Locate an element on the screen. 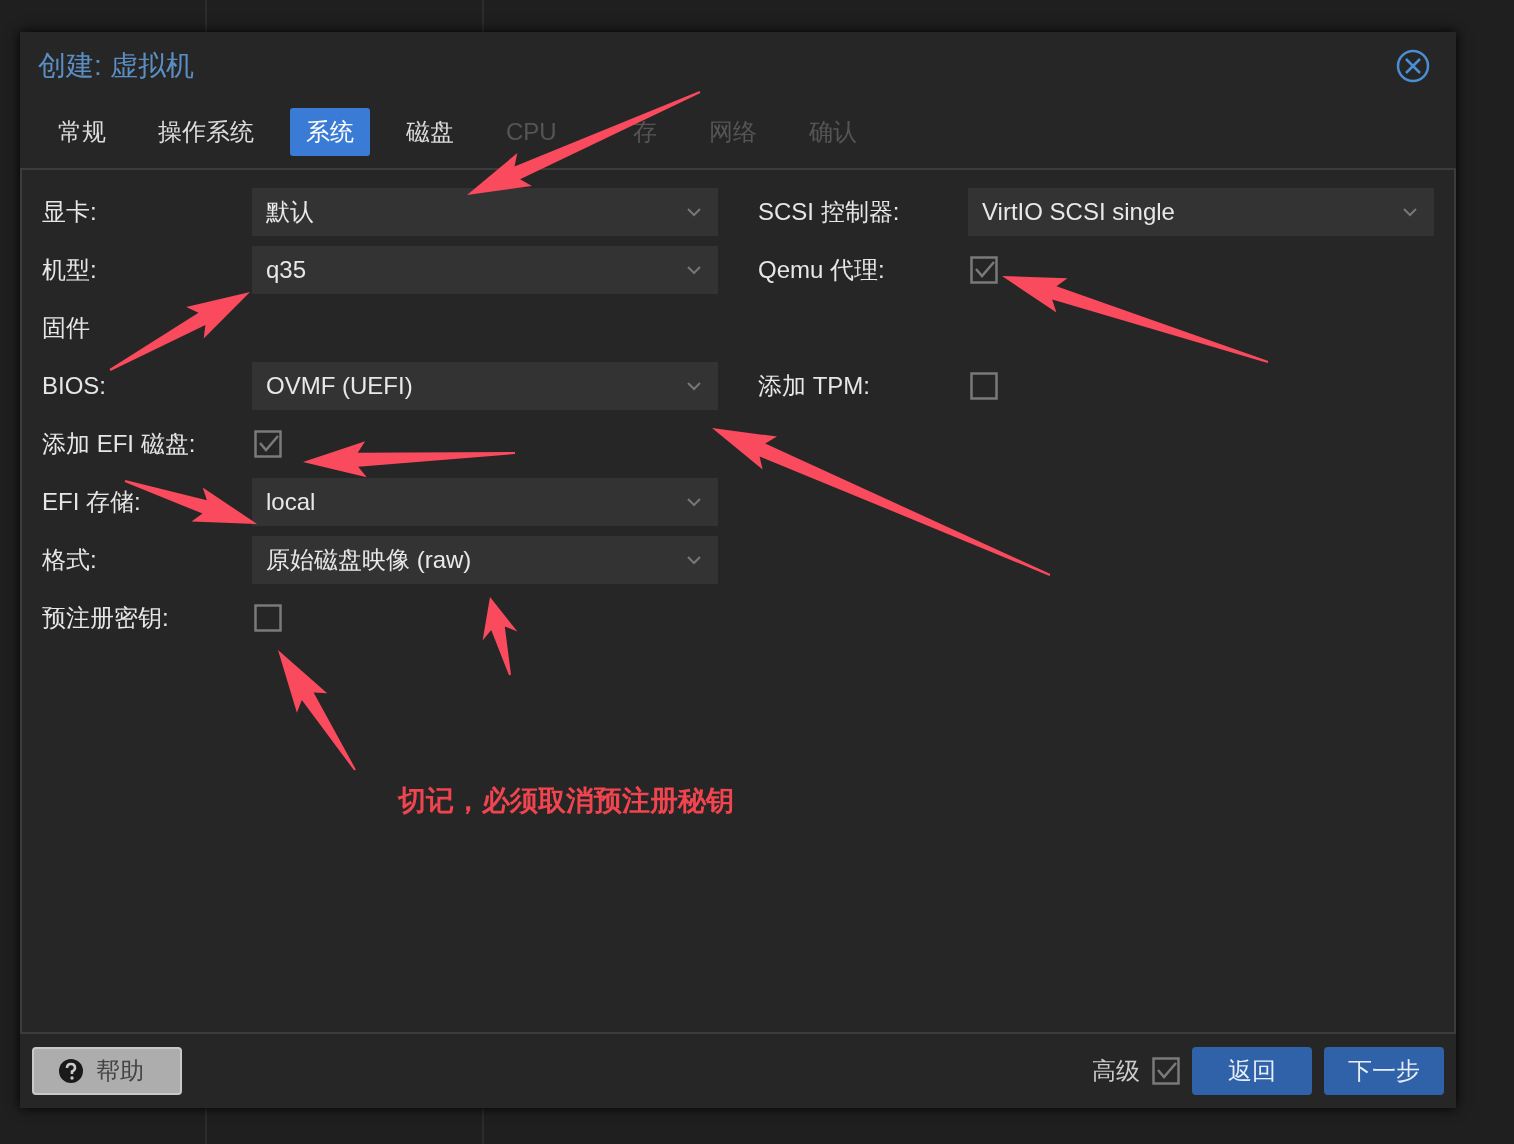 Image resolution: width=1514 pixels, height=1144 pixels. field-label: 机型: is located at coordinates (69, 270).